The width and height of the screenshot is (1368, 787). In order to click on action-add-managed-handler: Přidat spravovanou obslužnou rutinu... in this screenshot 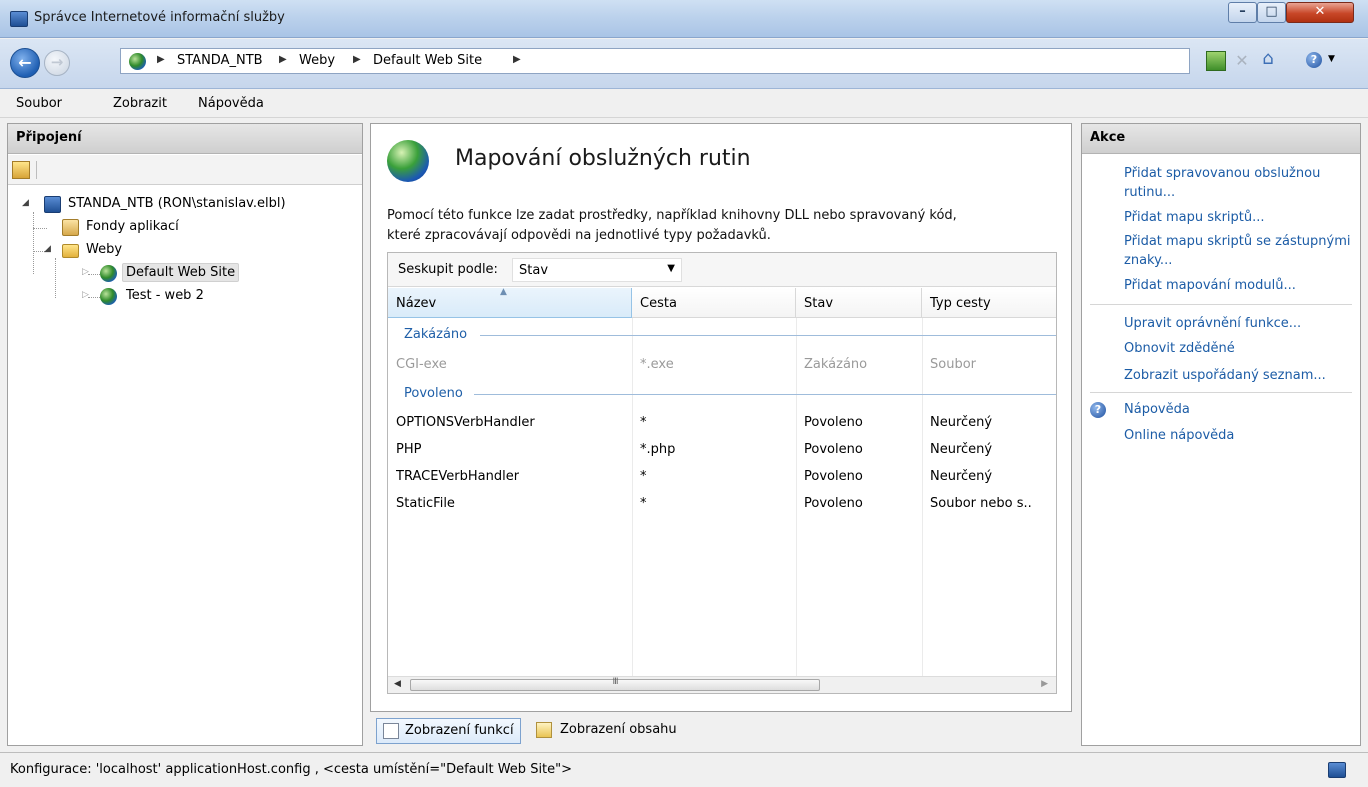, I will do `click(1240, 183)`.